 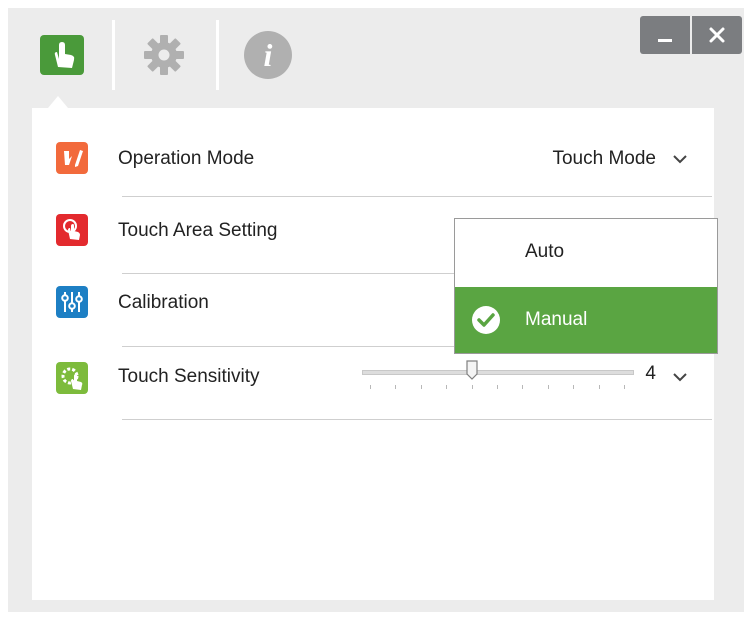 What do you see at coordinates (163, 302) in the screenshot?
I see `calibration-label: Calibration` at bounding box center [163, 302].